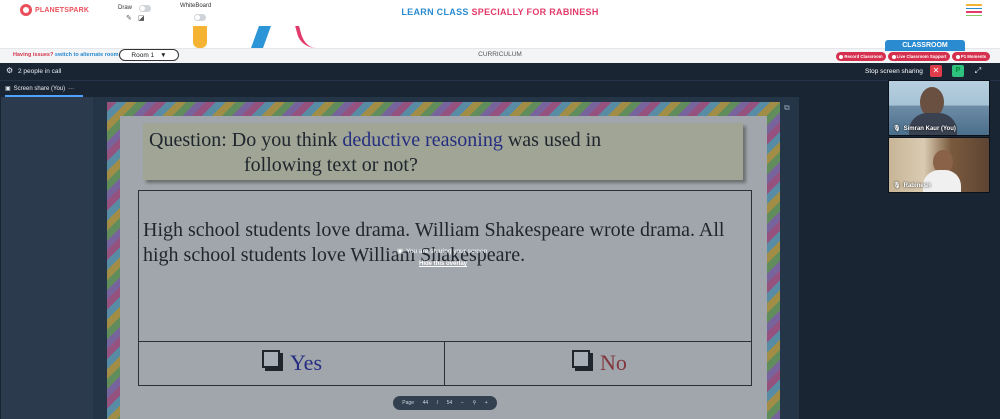 Image resolution: width=1000 pixels, height=419 pixels. What do you see at coordinates (974, 11) in the screenshot?
I see `menu-icon` at bounding box center [974, 11].